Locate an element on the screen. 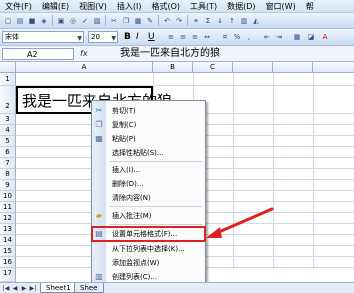 The height and width of the screenshot is (293, 354). row-header-16: 16 is located at coordinates (8, 262).